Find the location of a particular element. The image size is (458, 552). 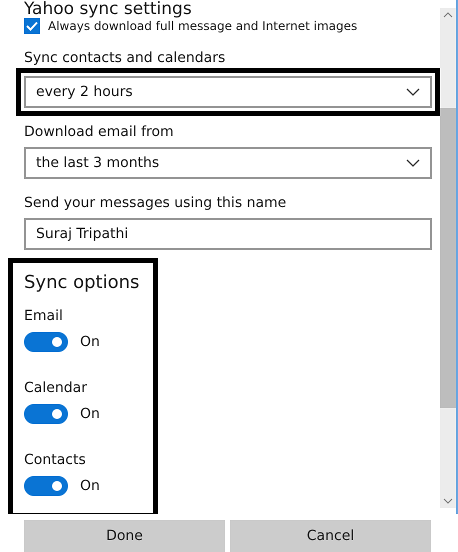

field-label: Download email from is located at coordinates (99, 132).